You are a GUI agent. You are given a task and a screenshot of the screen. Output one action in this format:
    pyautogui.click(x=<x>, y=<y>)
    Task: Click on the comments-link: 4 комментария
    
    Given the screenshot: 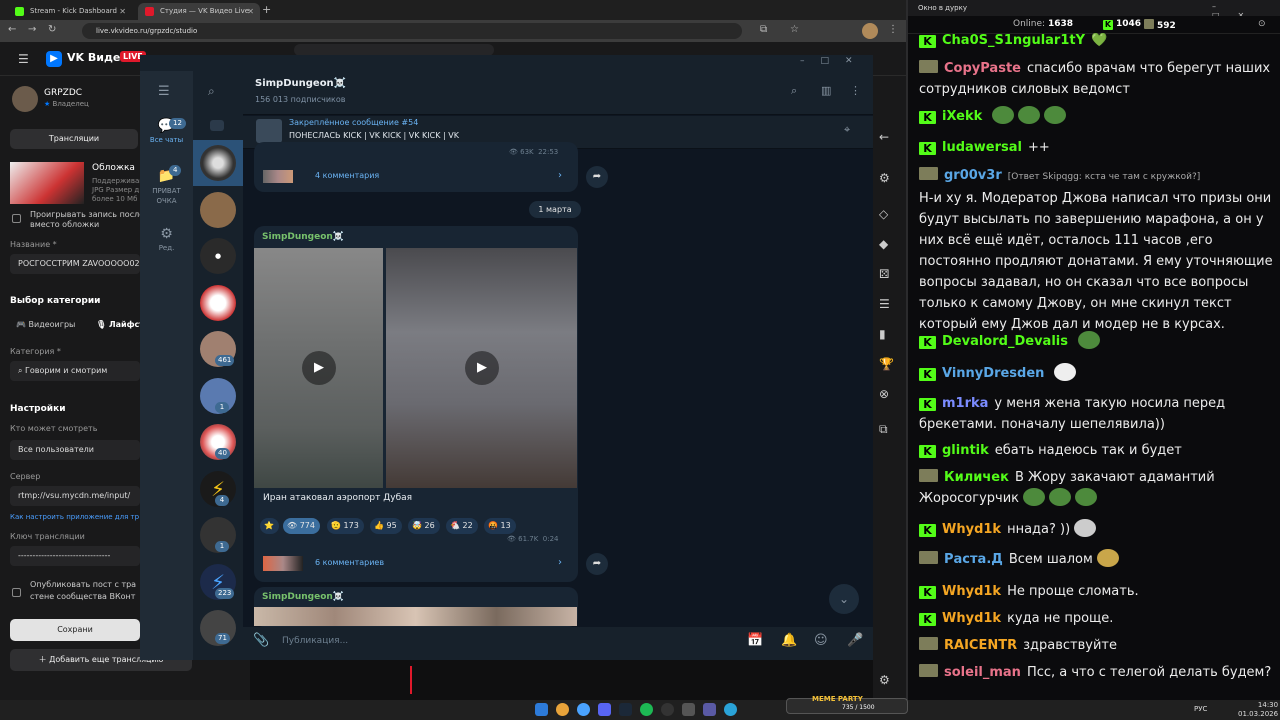 What is the action you would take?
    pyautogui.click(x=347, y=175)
    